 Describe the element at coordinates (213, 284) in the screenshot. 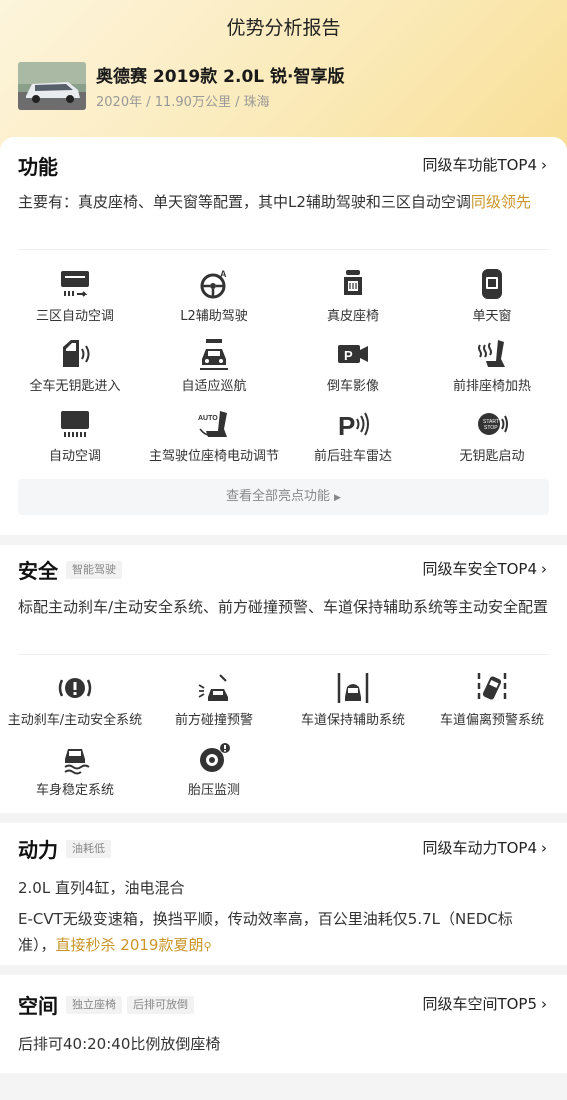

I see `steering-assist-icon: A` at that location.